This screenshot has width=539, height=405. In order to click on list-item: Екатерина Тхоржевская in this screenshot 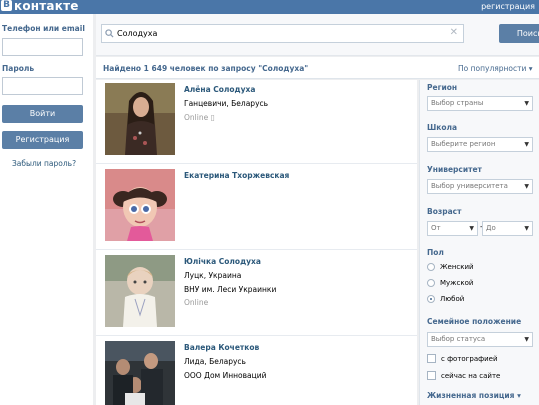, I will do `click(256, 208)`.